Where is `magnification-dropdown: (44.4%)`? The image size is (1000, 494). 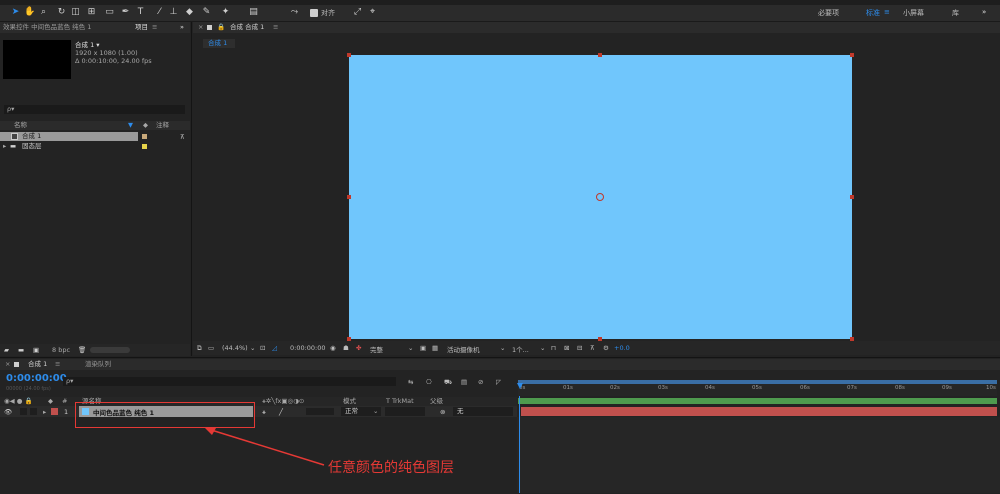 magnification-dropdown: (44.4%) is located at coordinates (235, 348).